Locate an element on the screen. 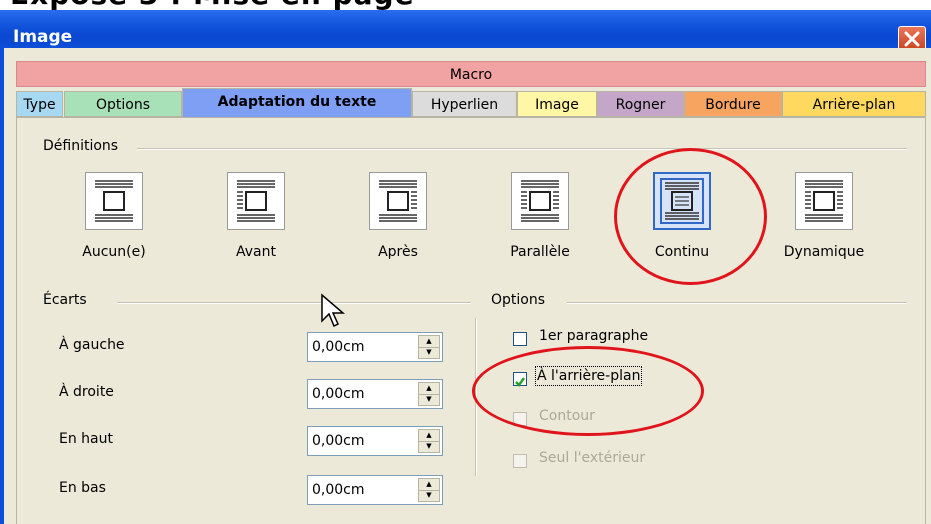 This screenshot has width=931, height=524. annotation-circle-continu is located at coordinates (690, 216).